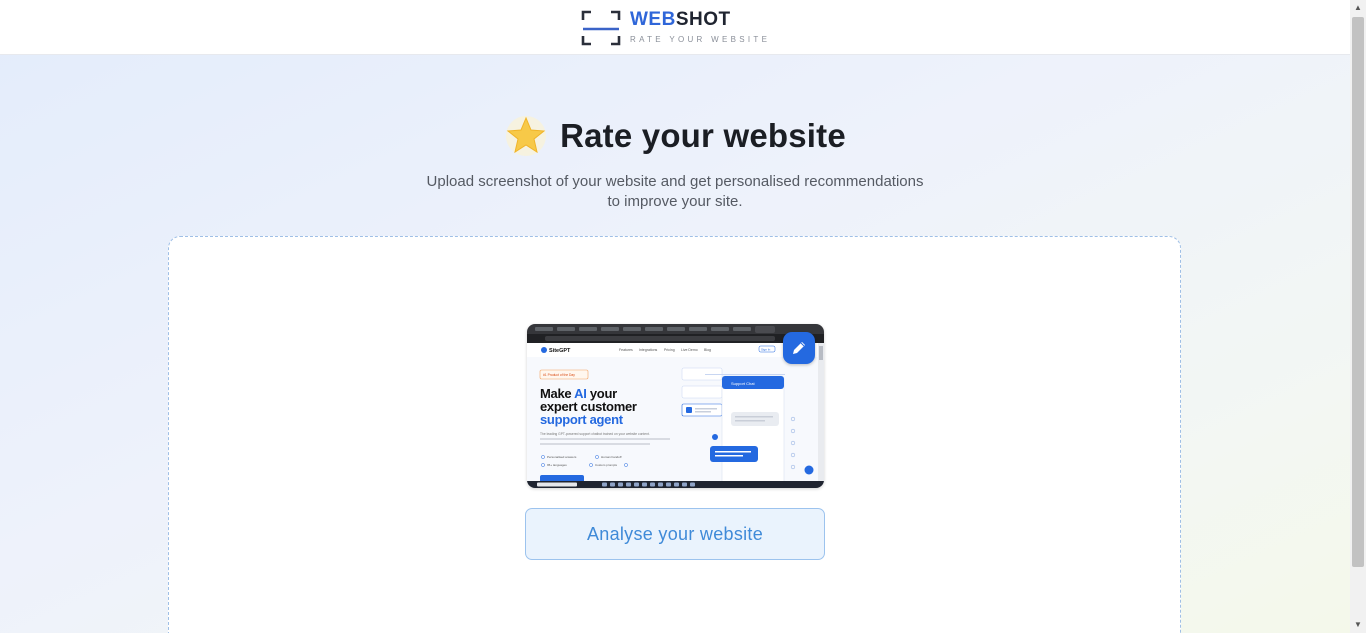 This screenshot has width=1366, height=633. Describe the element at coordinates (560, 351) in the screenshot. I see `preview-site-name: SiteGPT` at that location.